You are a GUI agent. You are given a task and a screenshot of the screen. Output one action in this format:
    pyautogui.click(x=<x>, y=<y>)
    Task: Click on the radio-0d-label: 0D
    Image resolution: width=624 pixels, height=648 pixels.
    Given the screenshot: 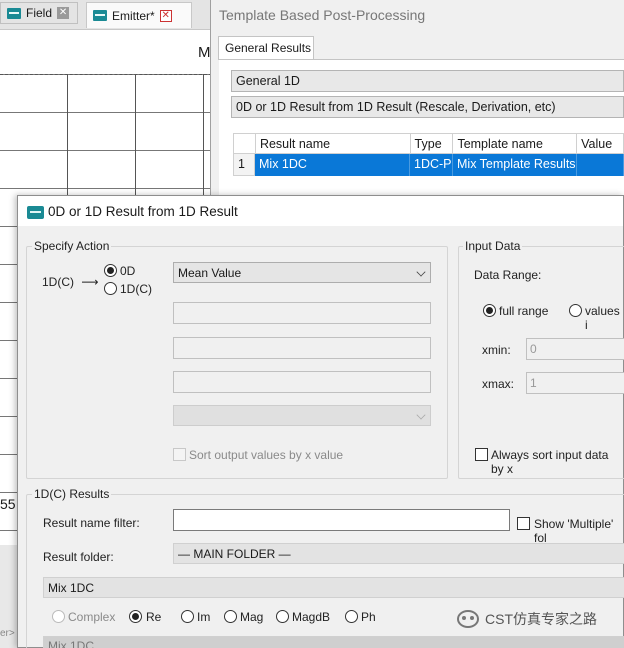 What is the action you would take?
    pyautogui.click(x=128, y=271)
    